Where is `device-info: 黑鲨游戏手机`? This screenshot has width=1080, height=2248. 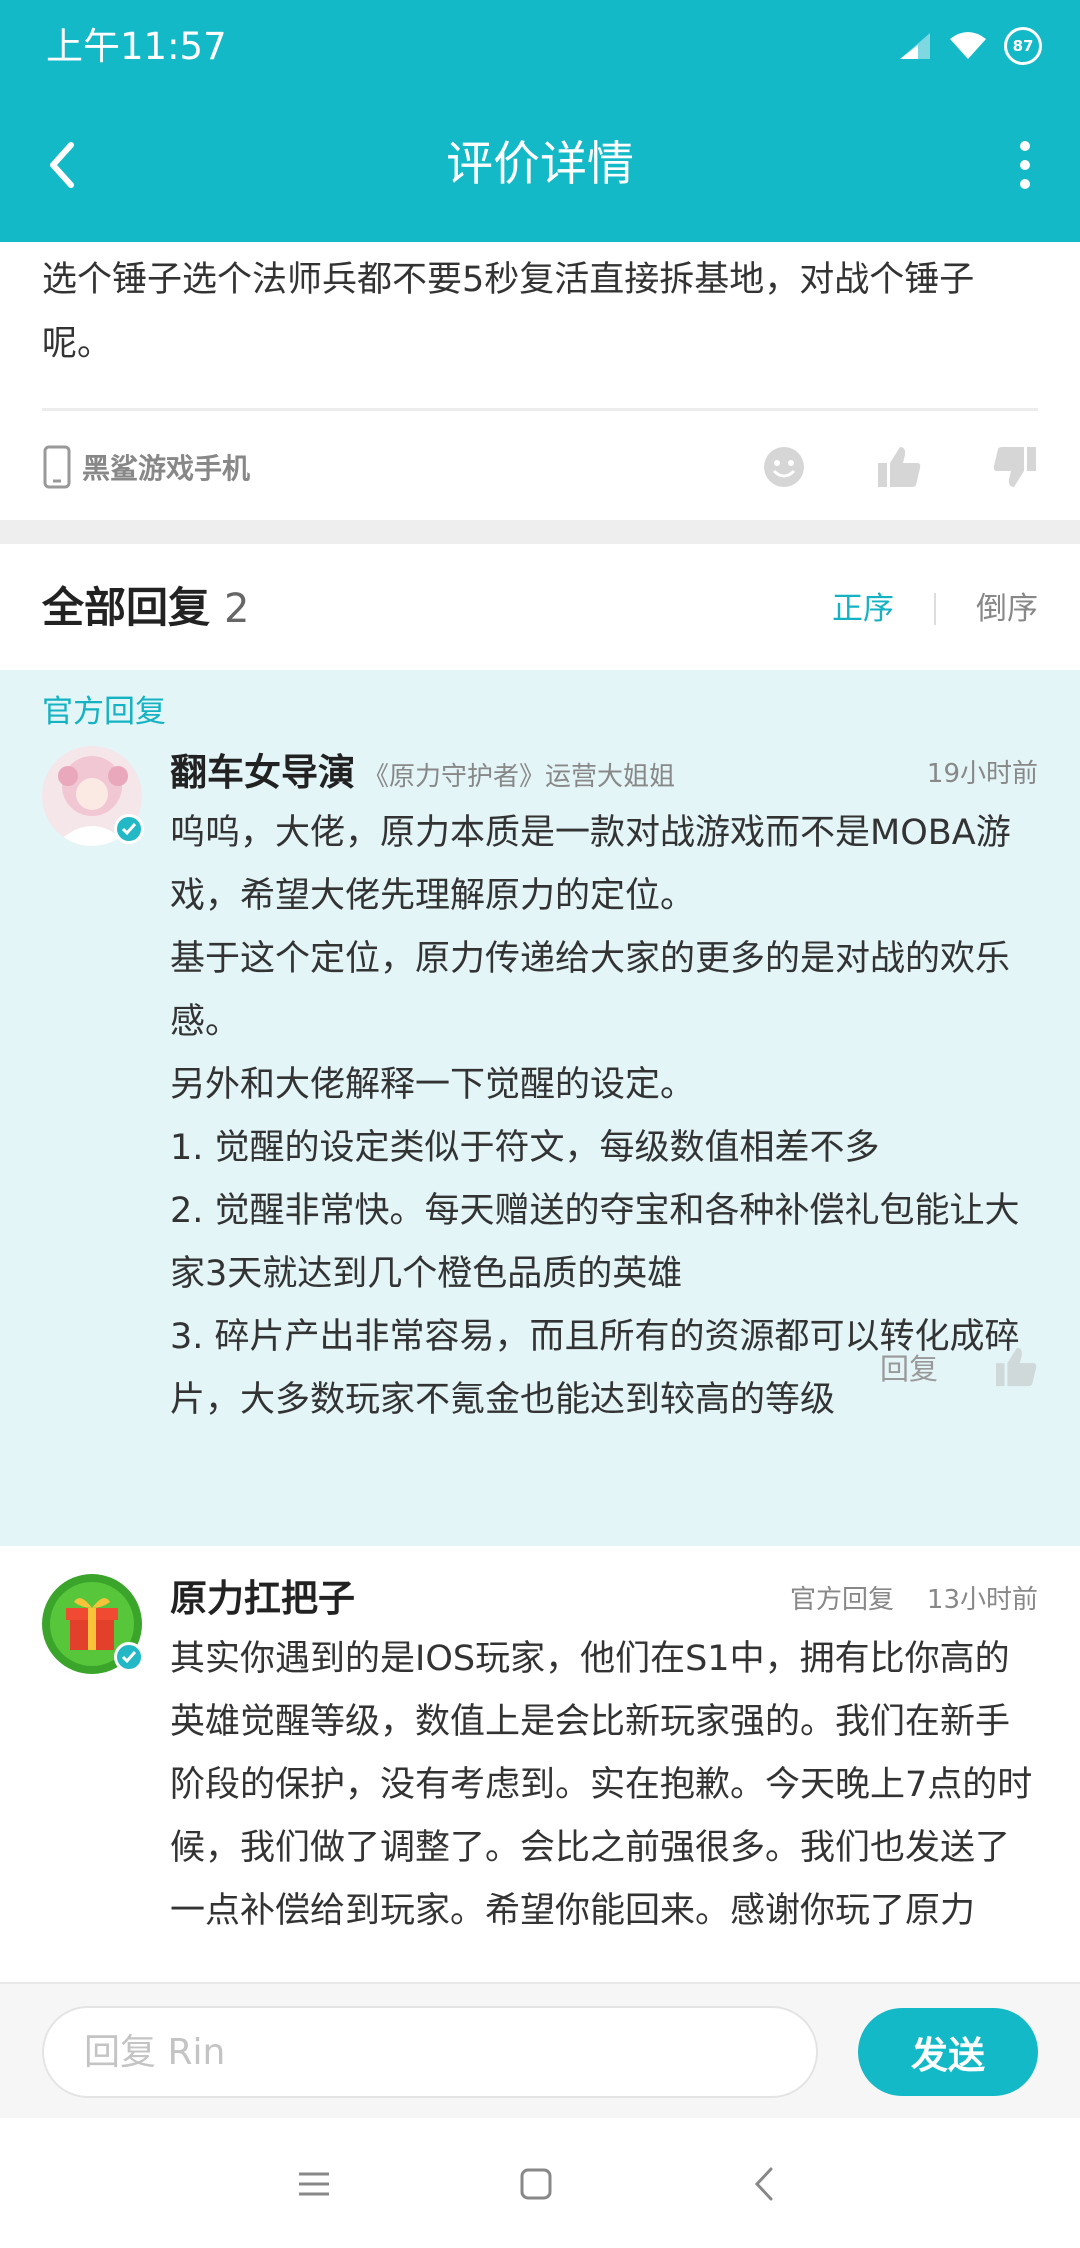
device-info: 黑鲨游戏手机 is located at coordinates (146, 467).